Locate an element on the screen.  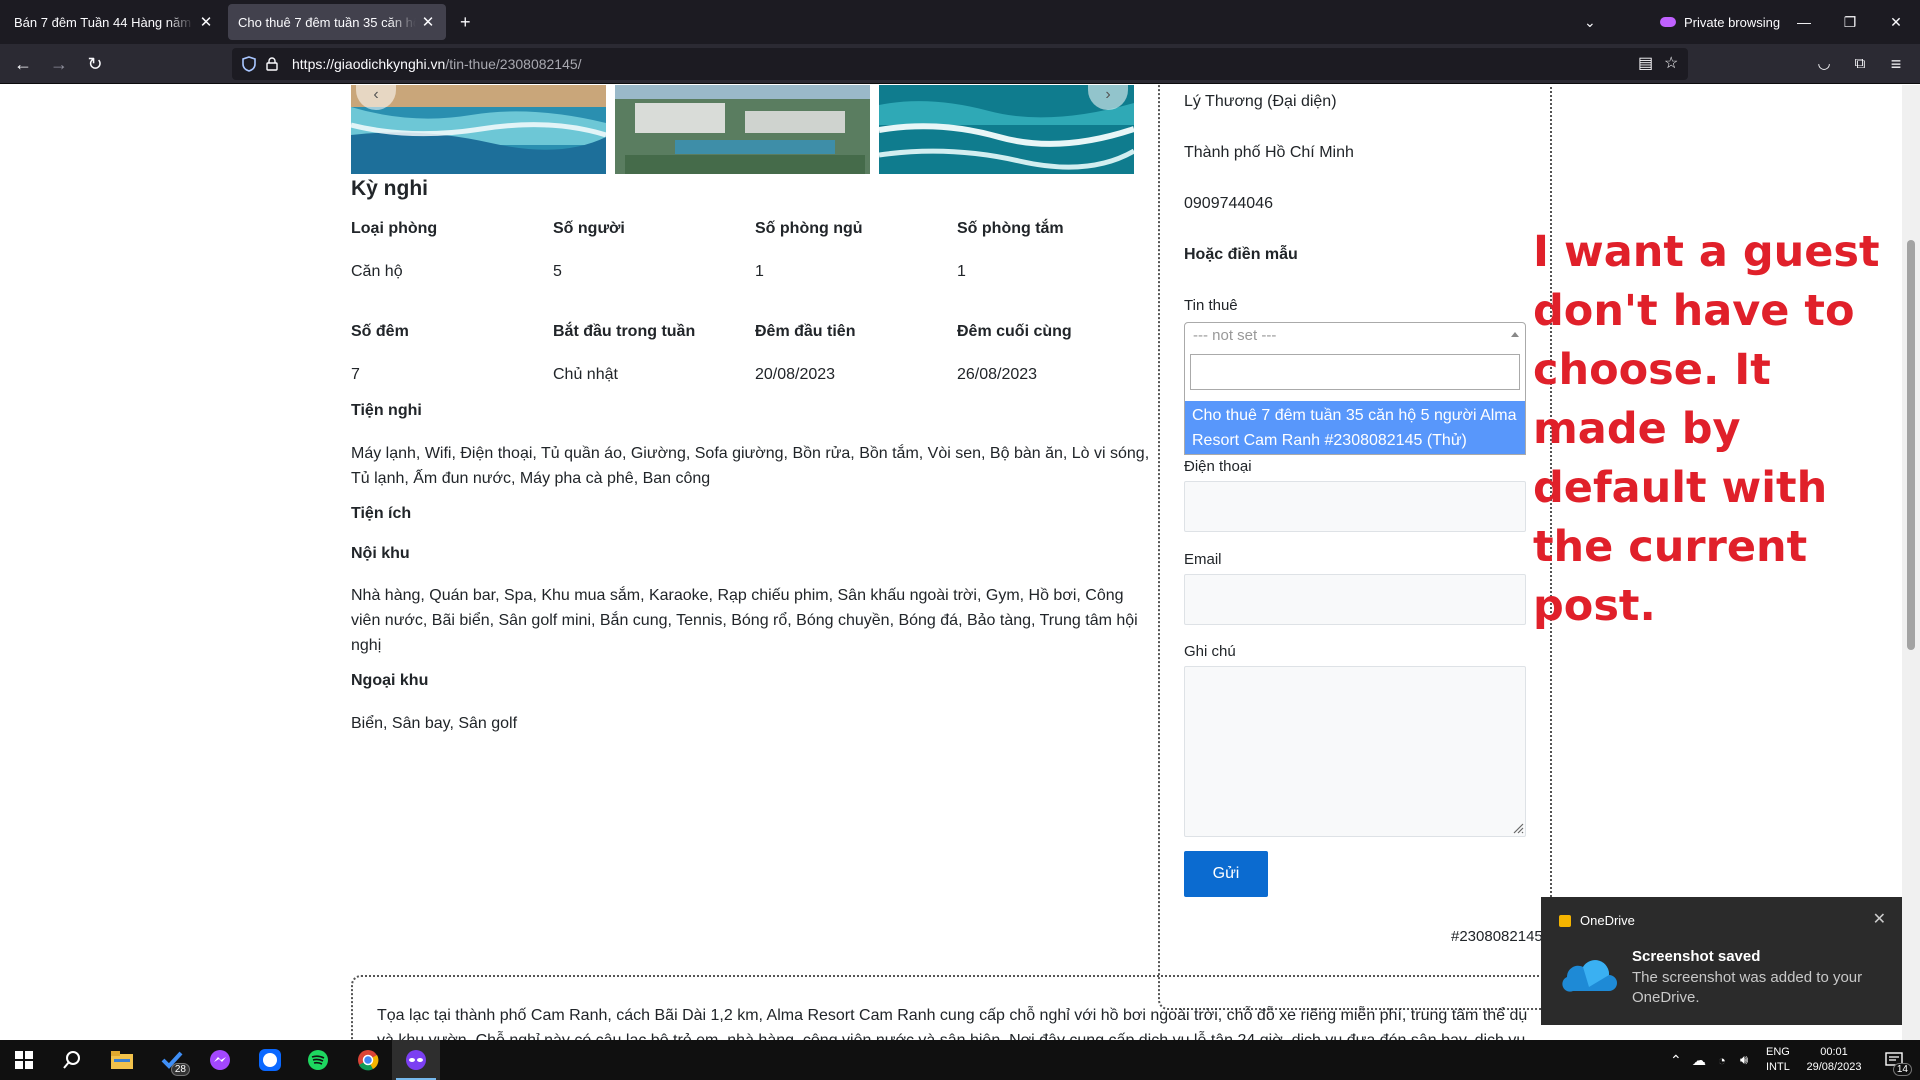
chrome-icon is located at coordinates (368, 1060).